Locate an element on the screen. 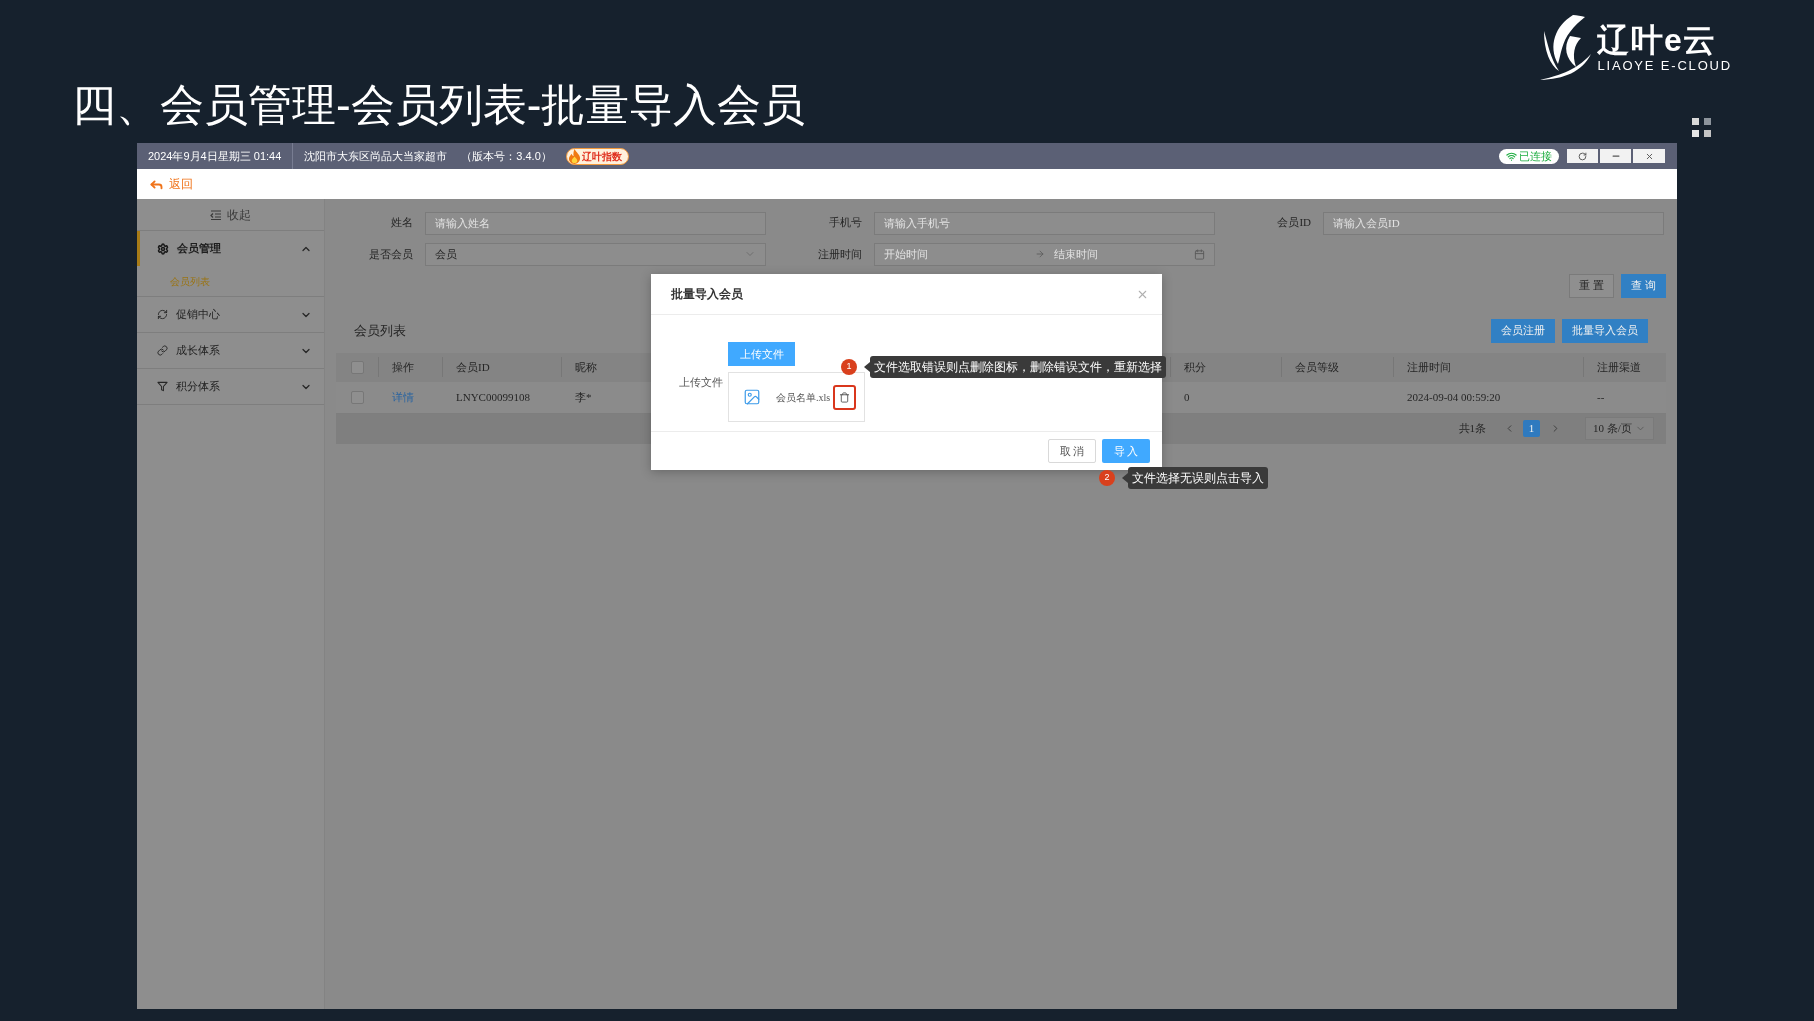  page-button: 1 is located at coordinates (1531, 428).